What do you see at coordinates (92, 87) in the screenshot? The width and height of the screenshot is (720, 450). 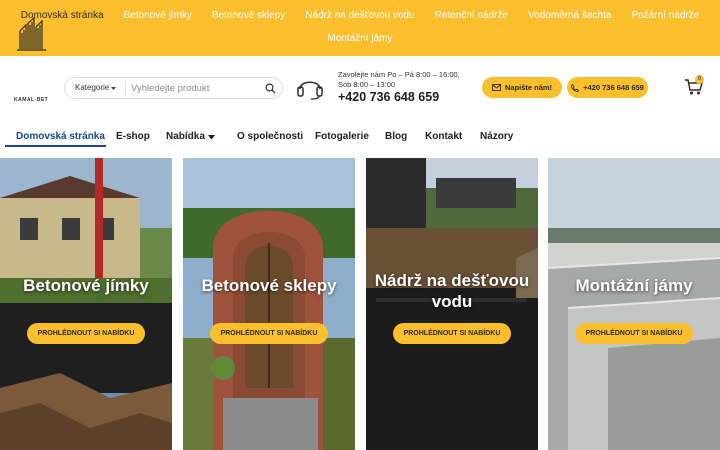 I see `category-select: Kategorie` at bounding box center [92, 87].